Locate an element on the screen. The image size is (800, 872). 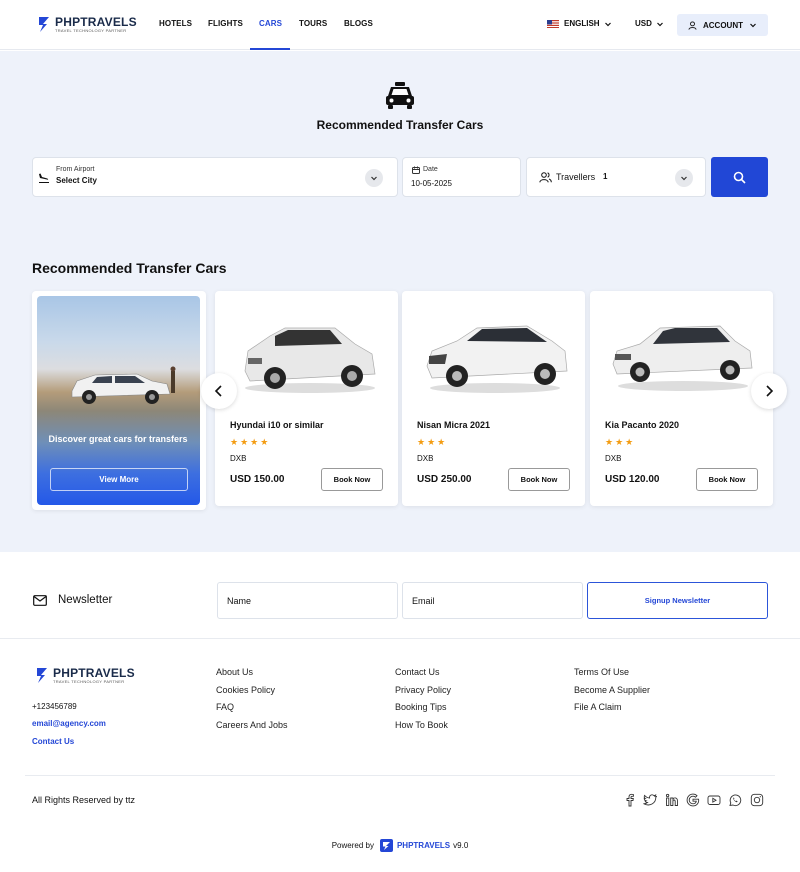
travellers-dropdown is located at coordinates (684, 178).